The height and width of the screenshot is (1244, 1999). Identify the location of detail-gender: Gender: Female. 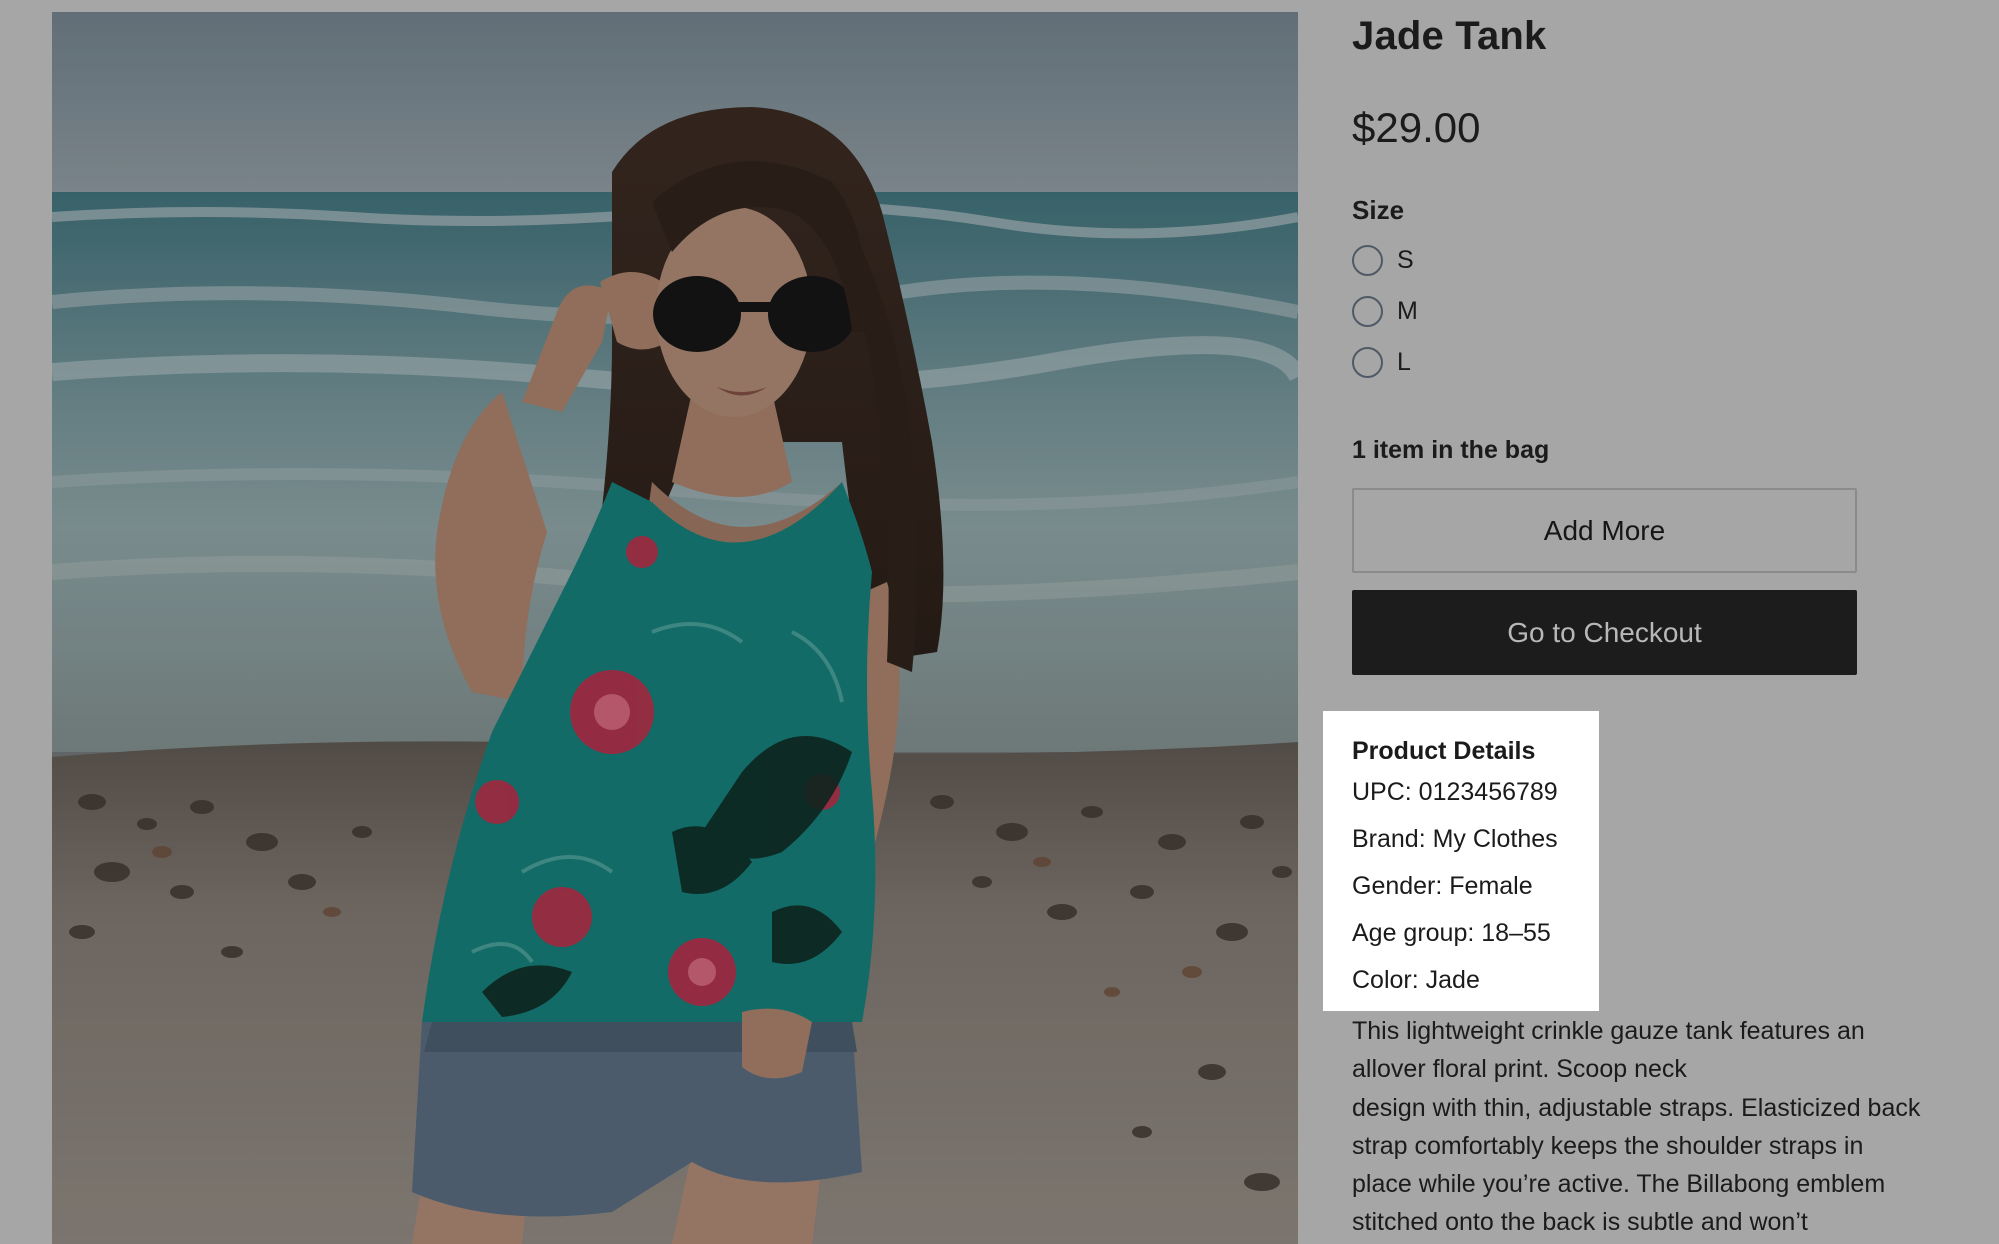
(1442, 886).